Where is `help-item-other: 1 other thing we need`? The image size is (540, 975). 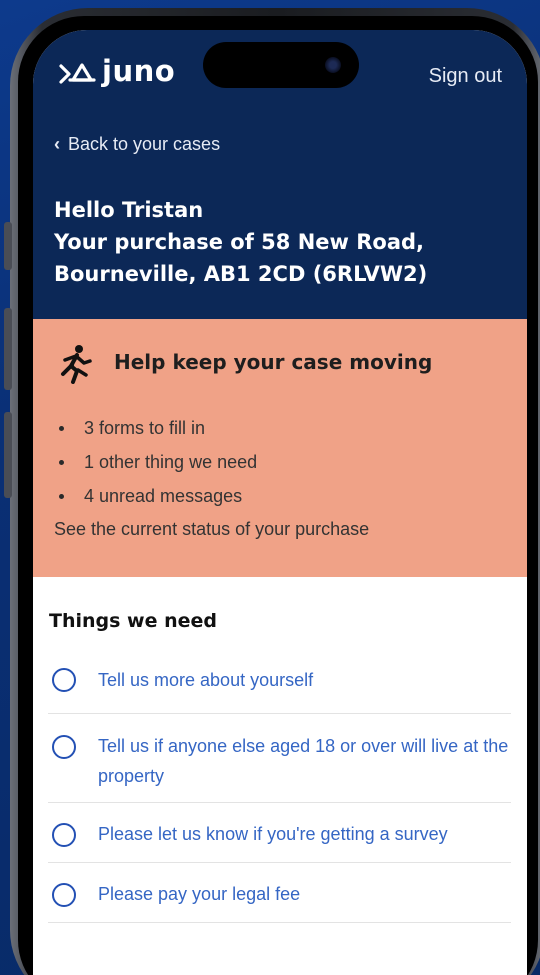
help-item-other: 1 other thing we need is located at coordinates (156, 462).